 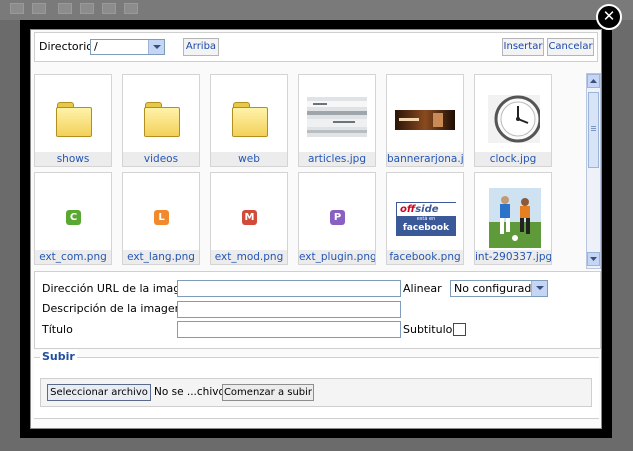 I want to click on title-label: Título, so click(x=57, y=329).